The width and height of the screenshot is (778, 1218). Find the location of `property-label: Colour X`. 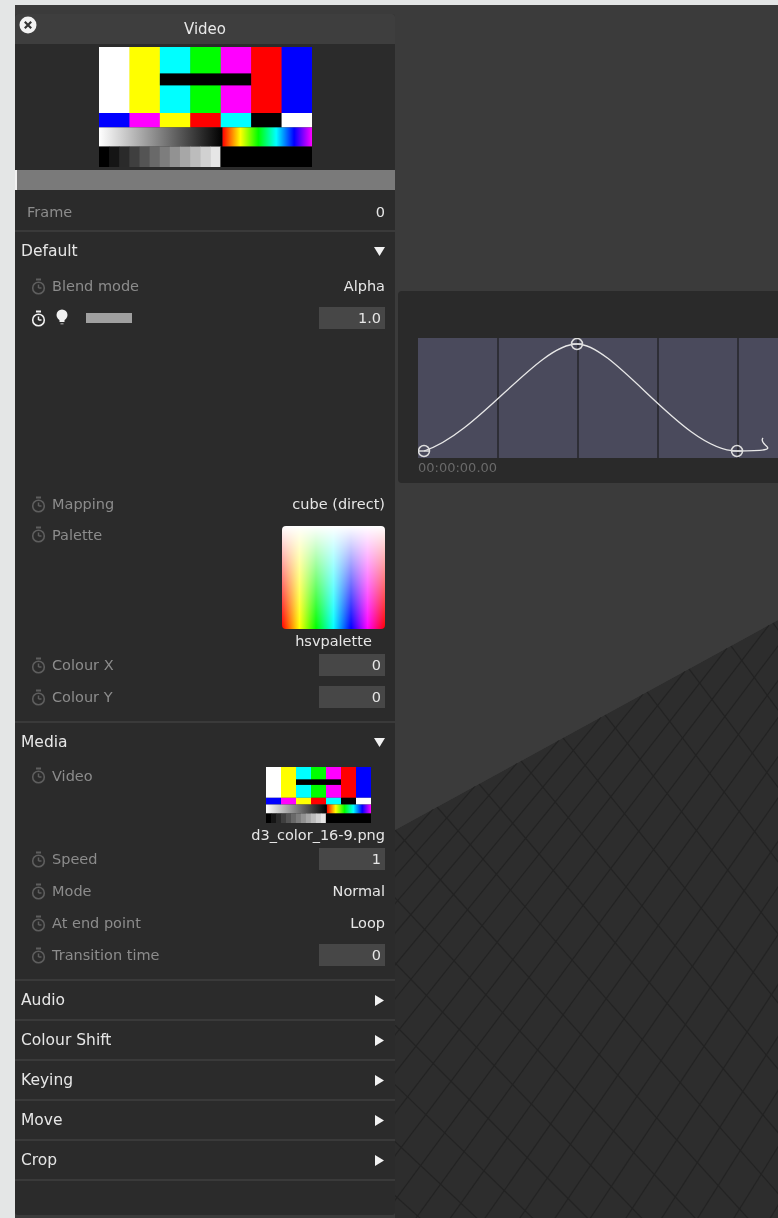

property-label: Colour X is located at coordinates (83, 665).